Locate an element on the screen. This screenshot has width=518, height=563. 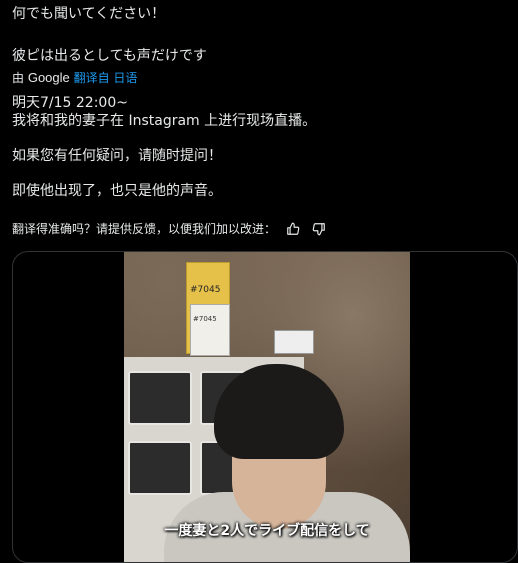
person-head is located at coordinates (279, 449).